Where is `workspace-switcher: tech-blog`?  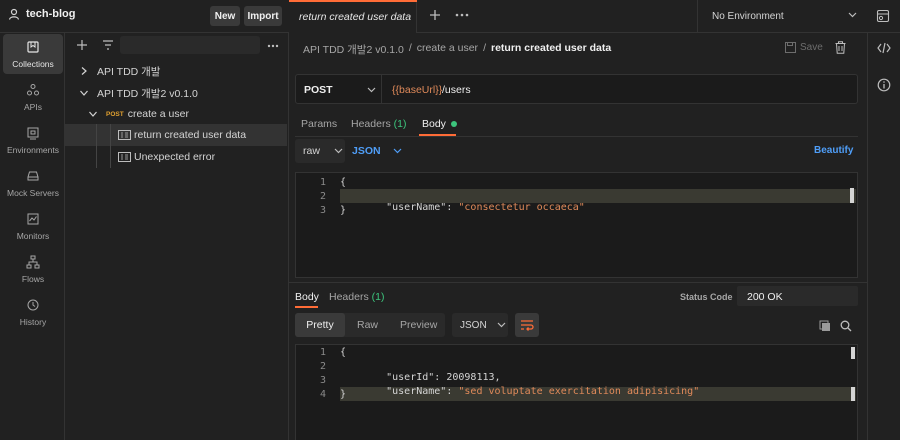
workspace-switcher: tech-blog is located at coordinates (42, 14).